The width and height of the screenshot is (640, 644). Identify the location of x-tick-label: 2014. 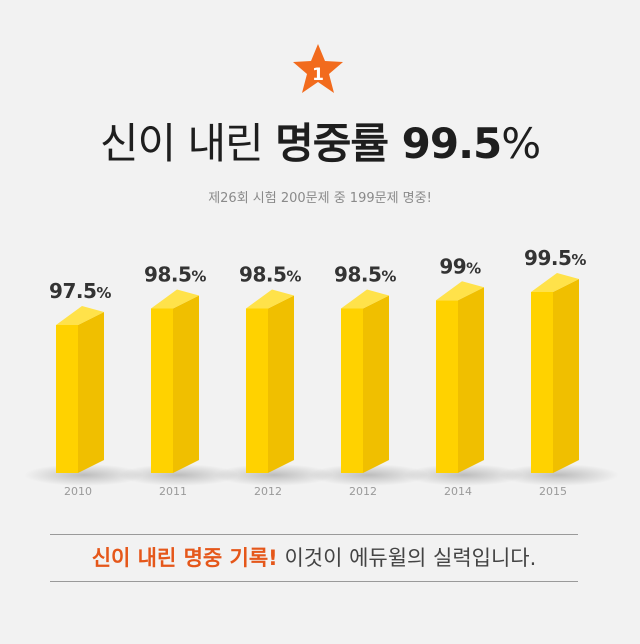
(458, 491).